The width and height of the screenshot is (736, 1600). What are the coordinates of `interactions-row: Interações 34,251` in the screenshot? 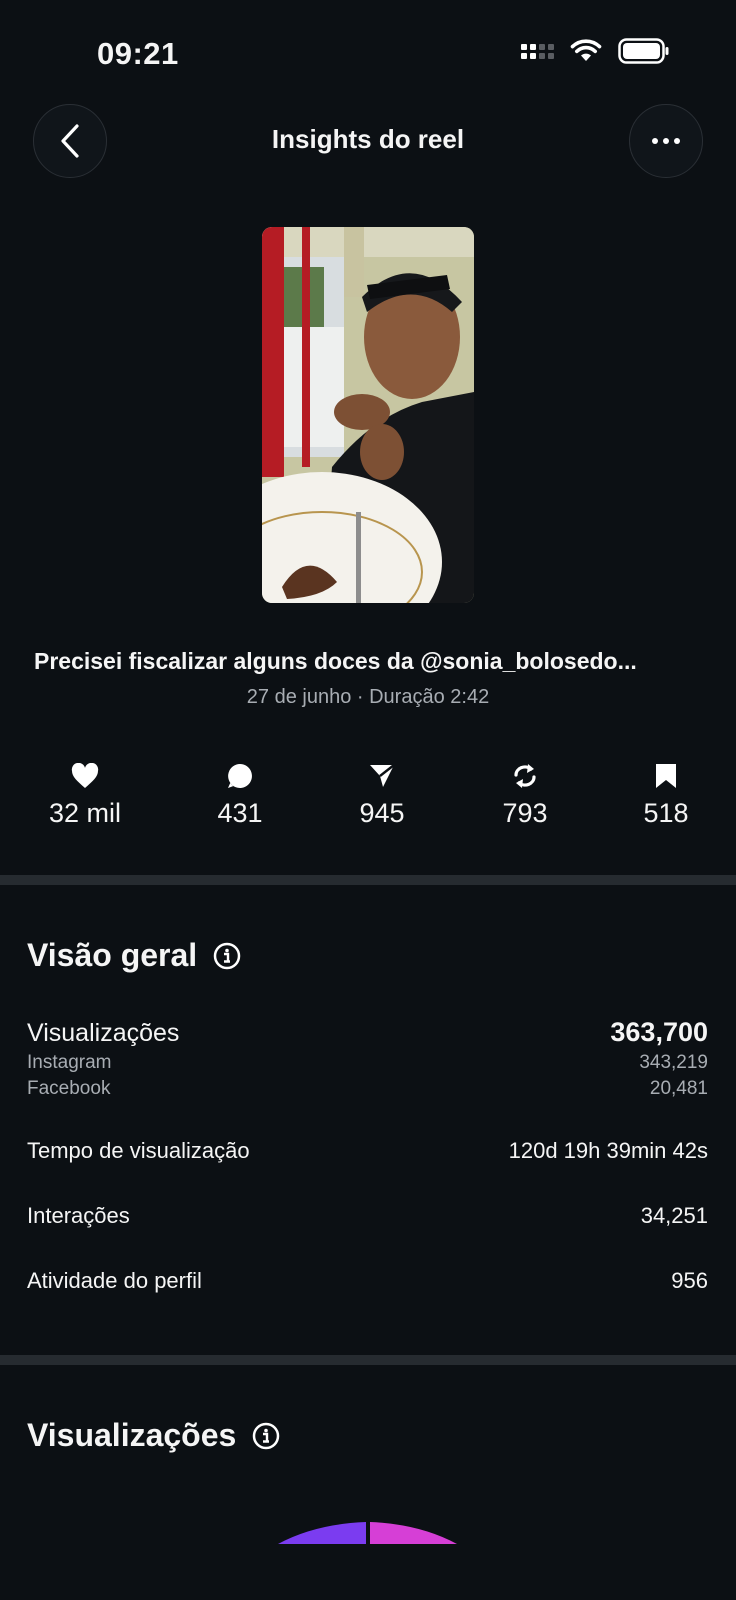 It's located at (367, 1216).